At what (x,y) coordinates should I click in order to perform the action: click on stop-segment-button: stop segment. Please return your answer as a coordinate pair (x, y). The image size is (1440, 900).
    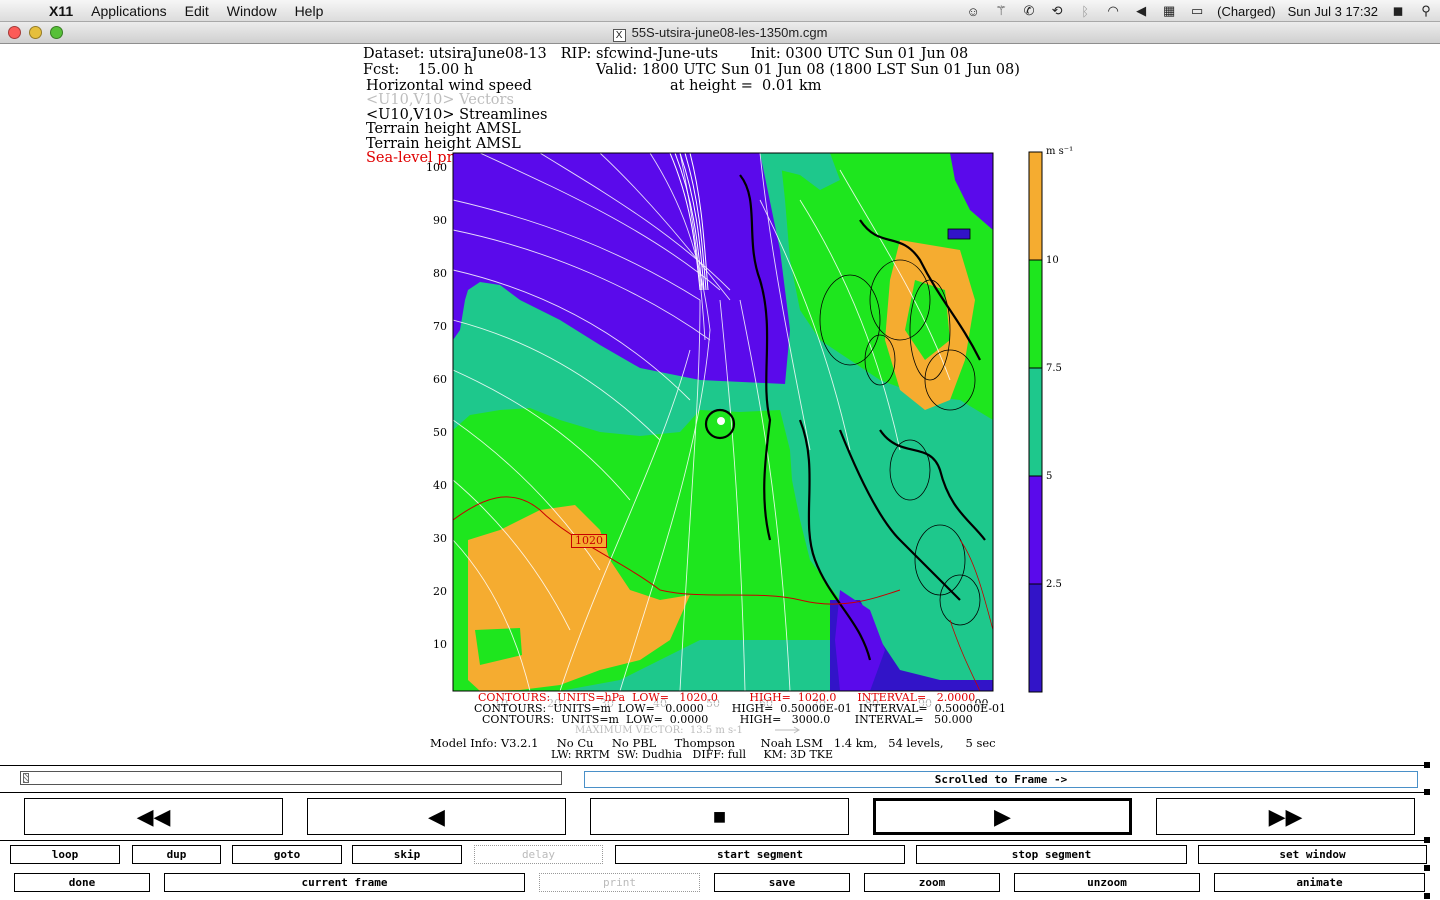
    Looking at the image, I should click on (1051, 854).